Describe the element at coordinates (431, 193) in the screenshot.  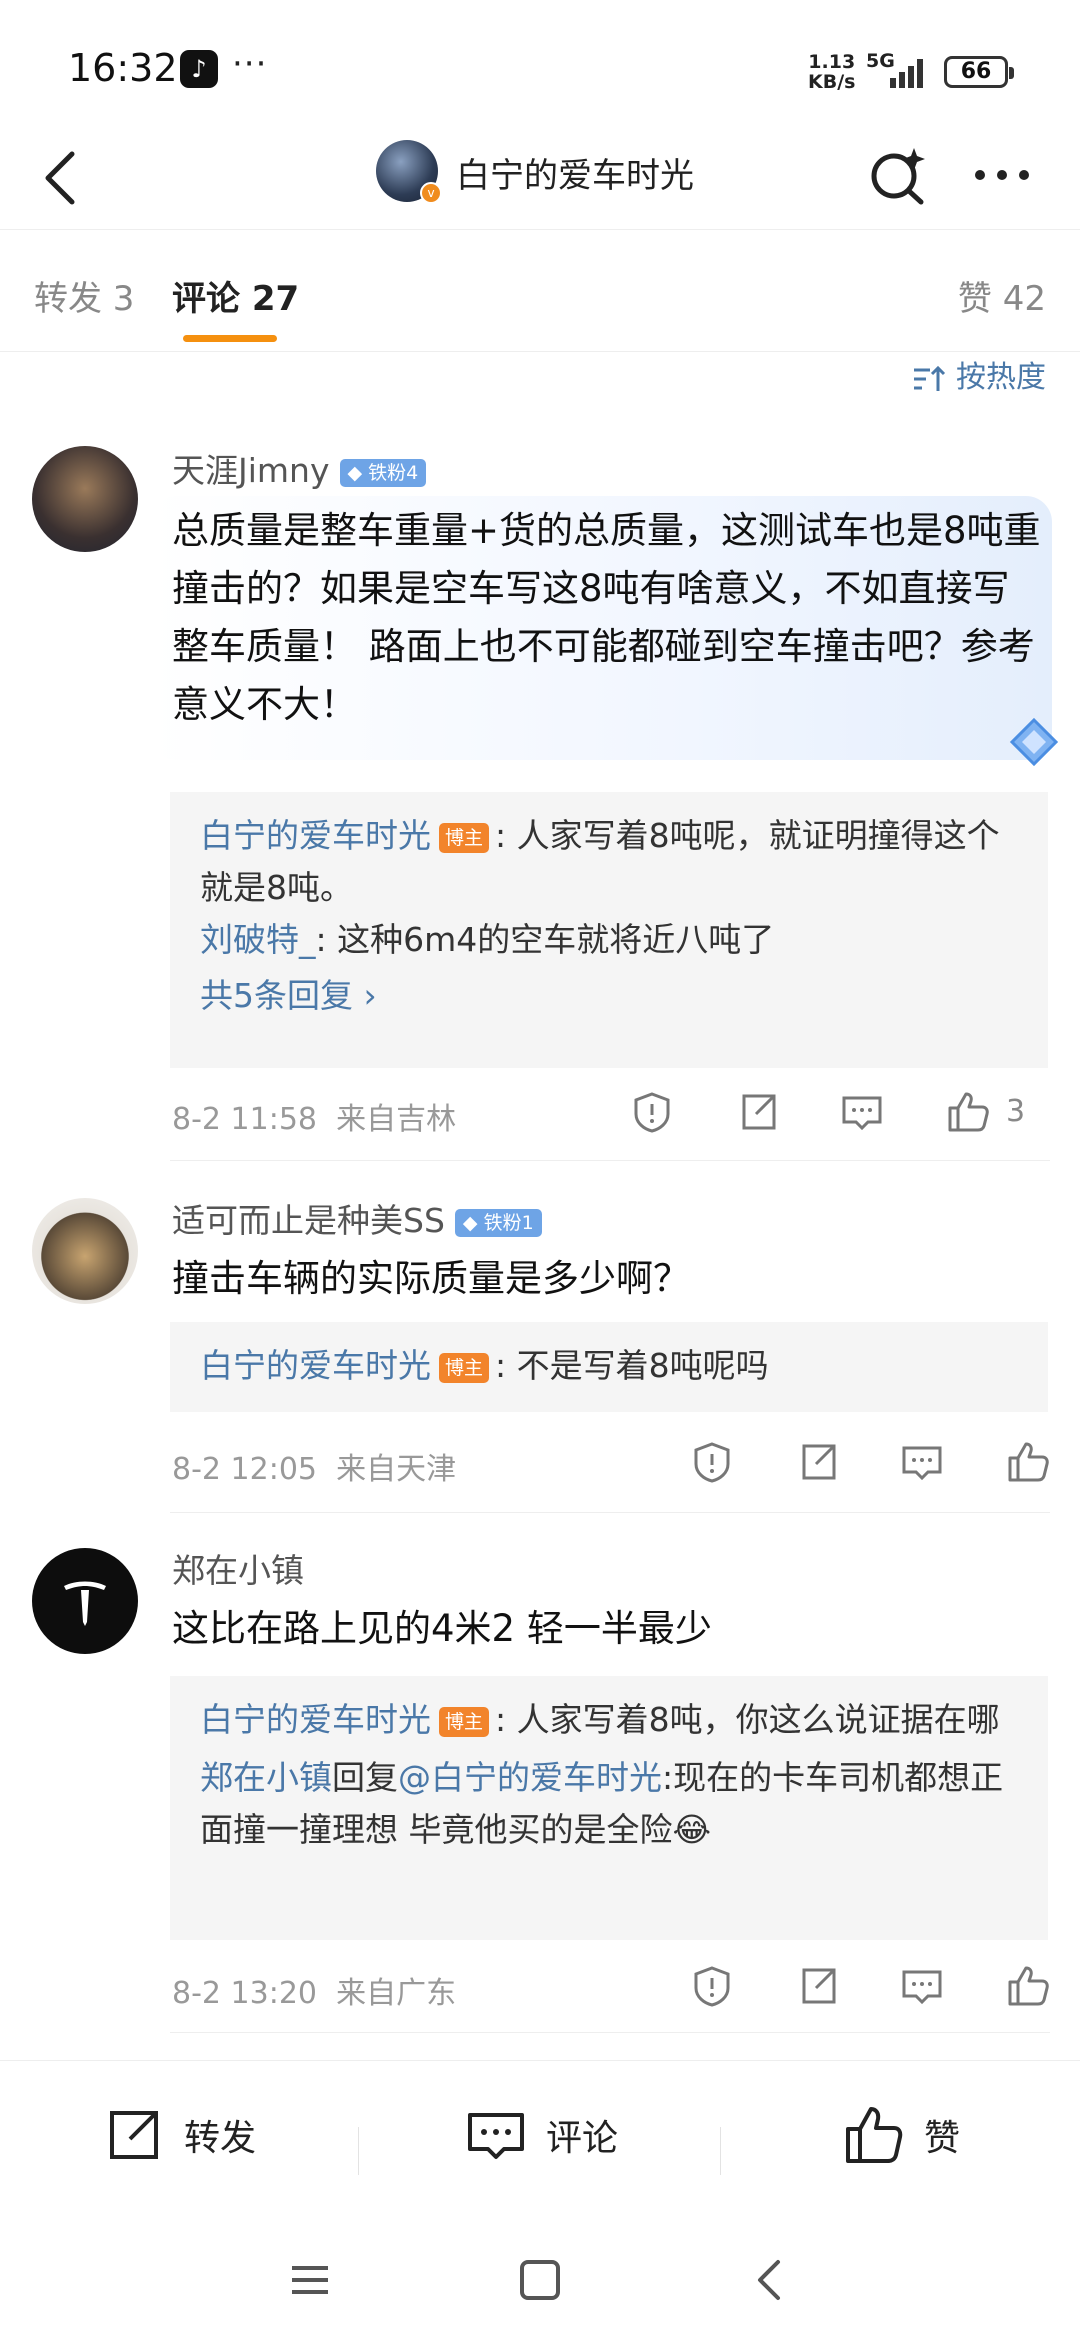
I see `verified-badge-icon: v` at that location.